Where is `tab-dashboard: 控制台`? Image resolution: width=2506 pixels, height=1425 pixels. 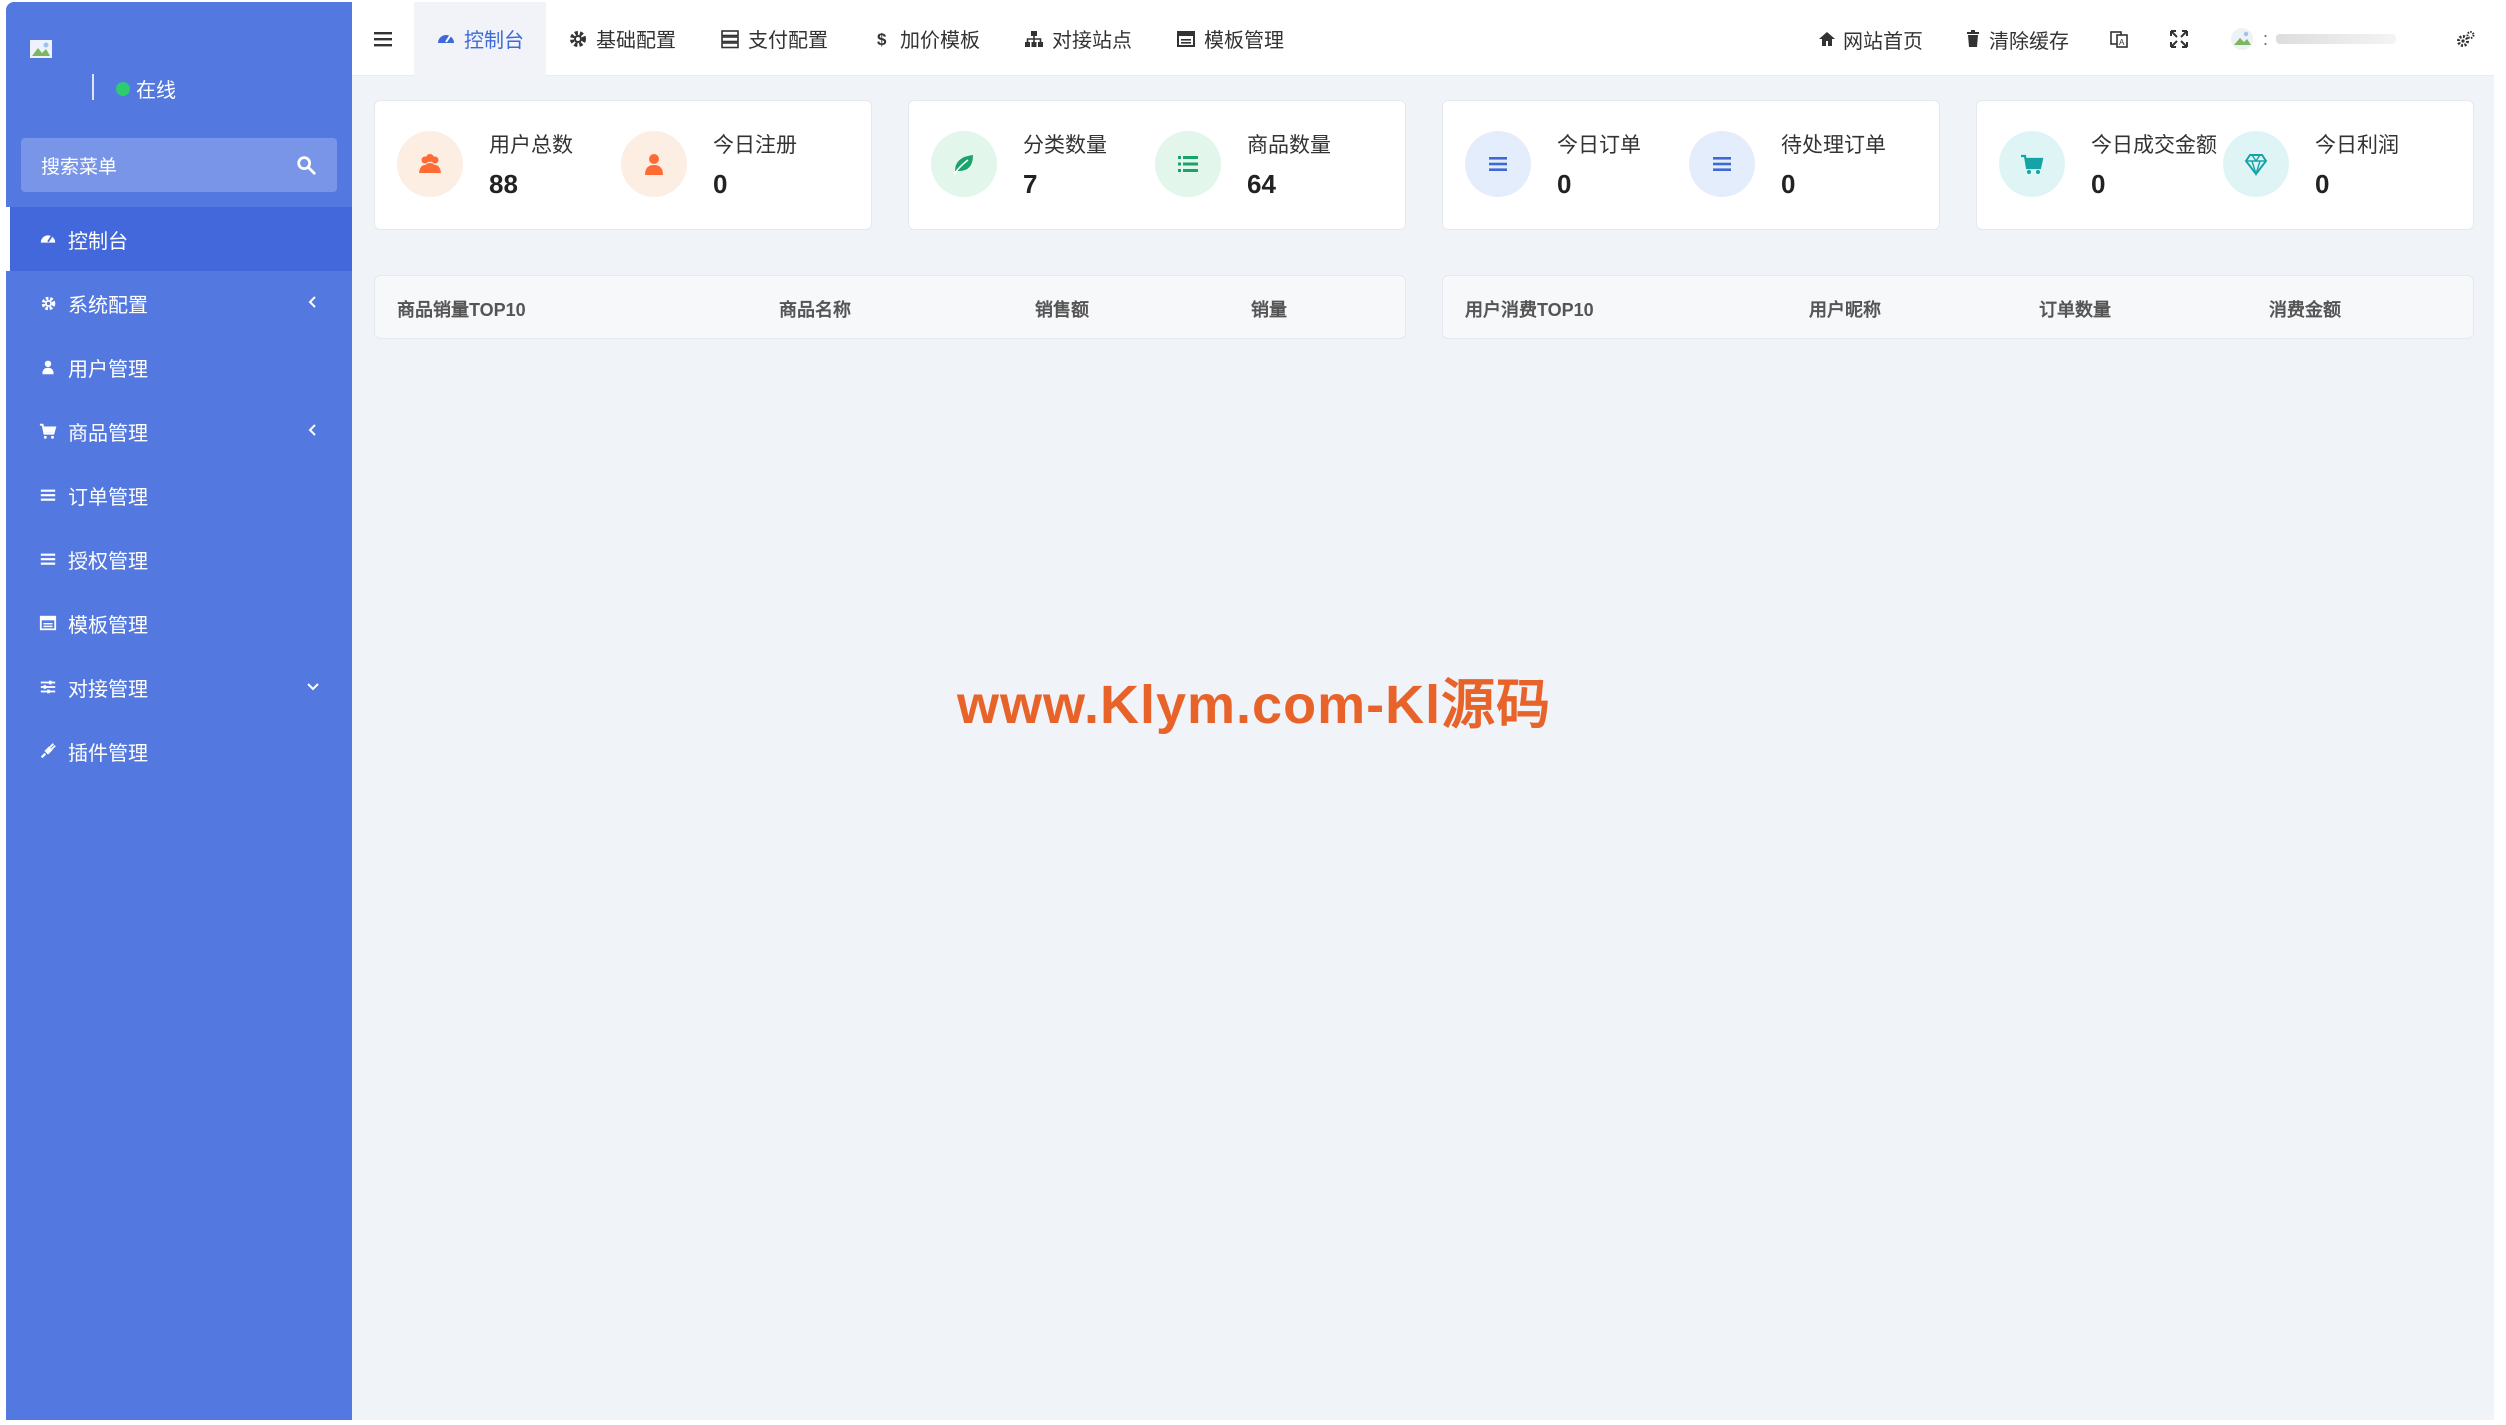 tab-dashboard: 控制台 is located at coordinates (480, 38).